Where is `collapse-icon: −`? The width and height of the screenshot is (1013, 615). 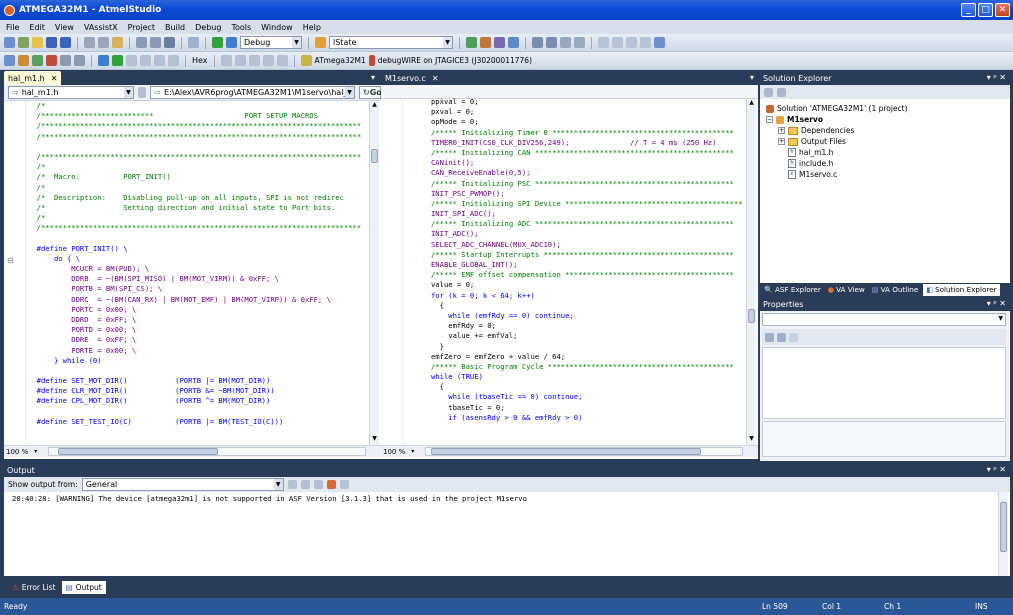
collapse-icon: − is located at coordinates (769, 119).